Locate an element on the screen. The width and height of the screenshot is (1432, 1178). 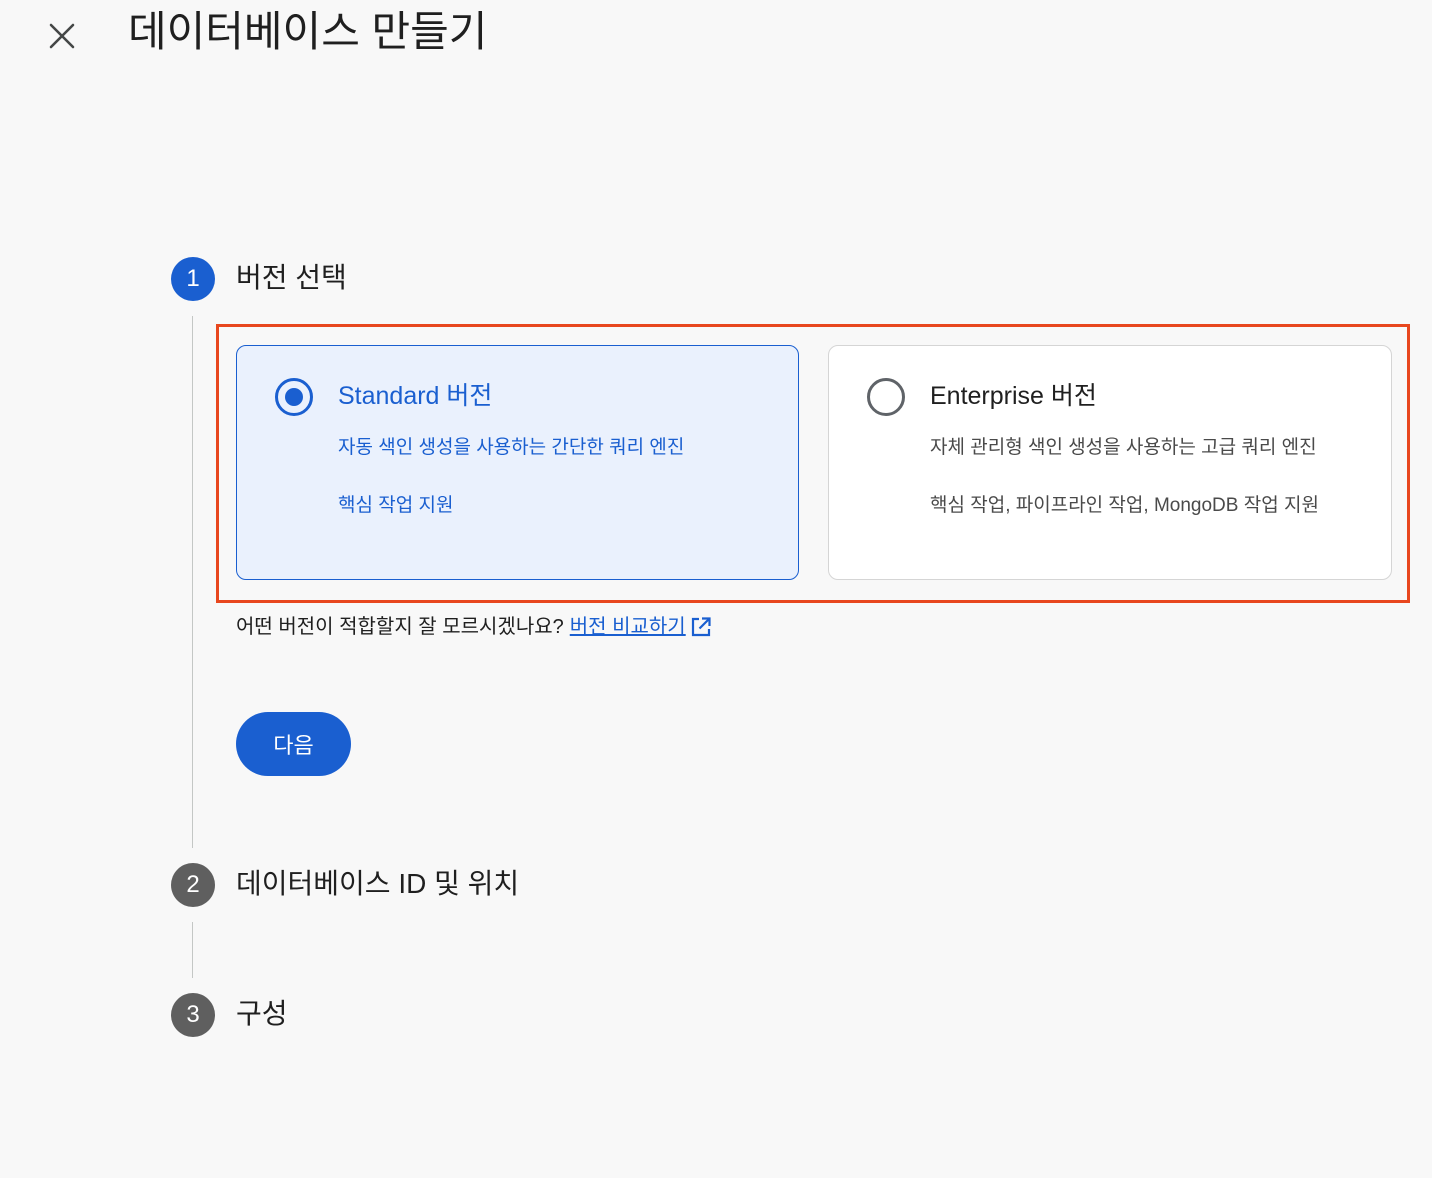
standard-radio-button is located at coordinates (294, 397).